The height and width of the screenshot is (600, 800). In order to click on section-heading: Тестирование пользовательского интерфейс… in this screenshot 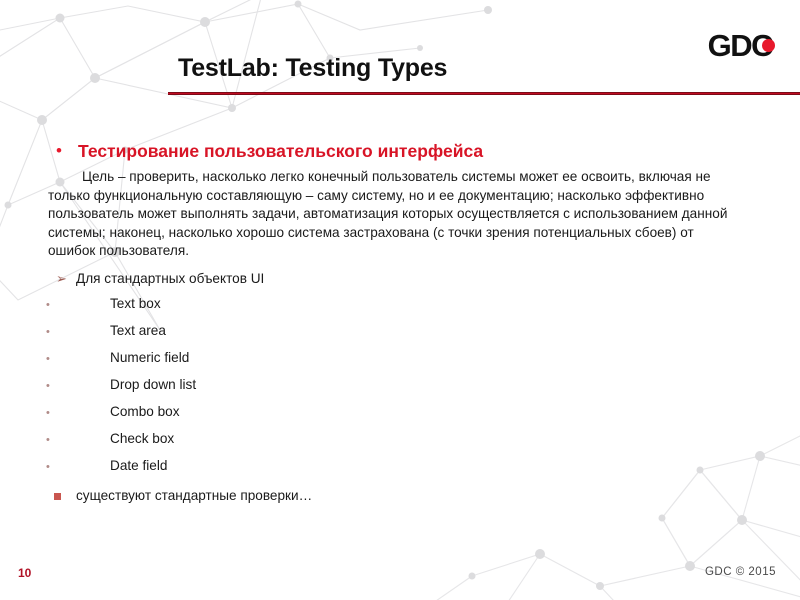, I will do `click(281, 151)`.